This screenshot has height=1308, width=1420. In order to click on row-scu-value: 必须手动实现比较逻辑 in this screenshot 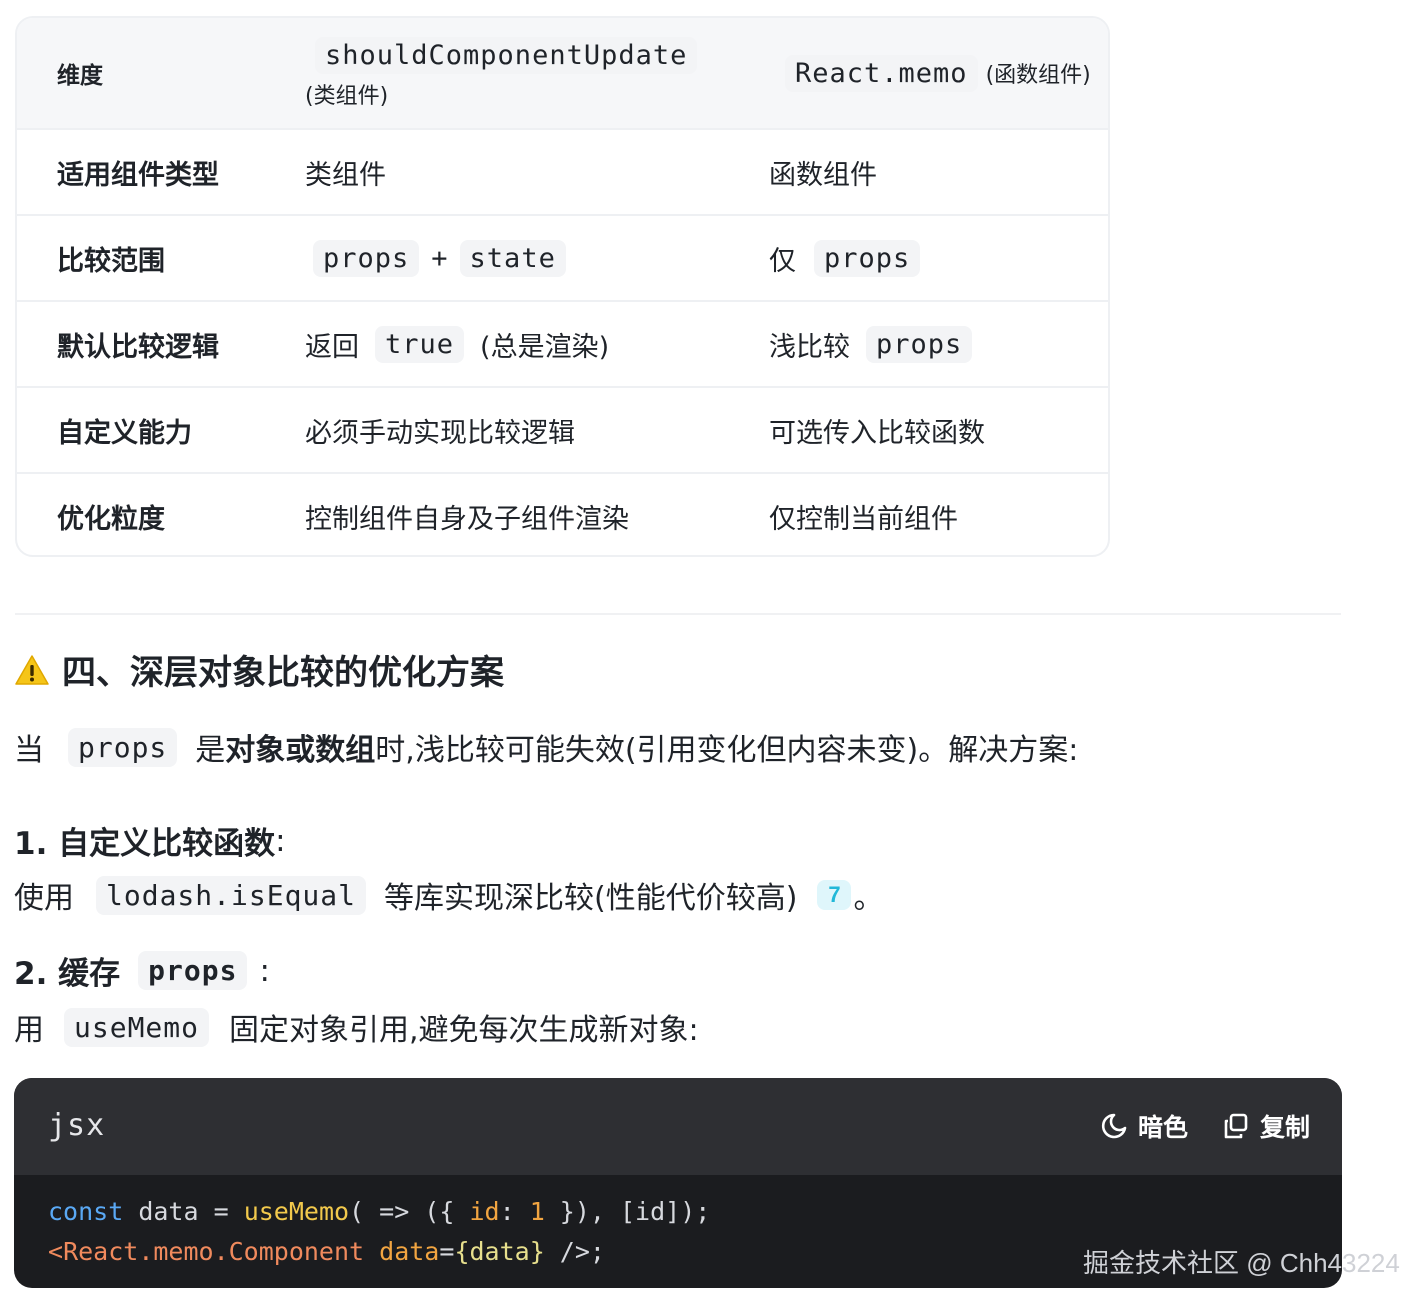, I will do `click(440, 433)`.